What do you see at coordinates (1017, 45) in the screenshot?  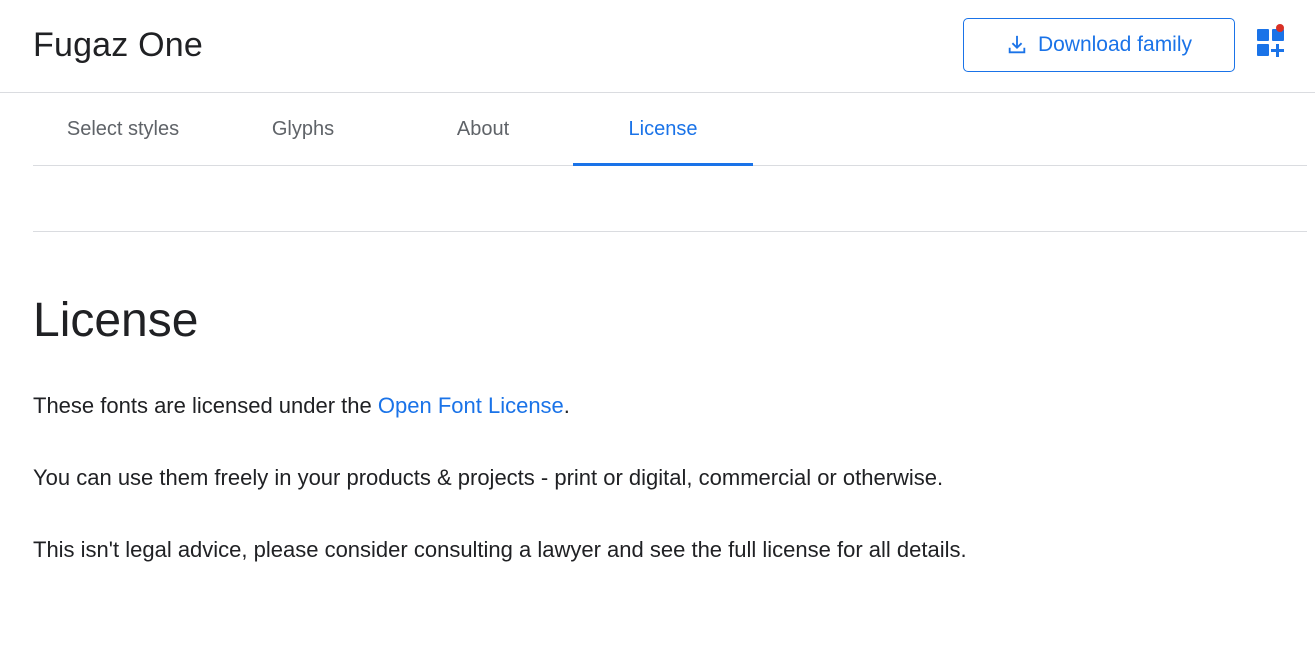 I see `download-icon` at bounding box center [1017, 45].